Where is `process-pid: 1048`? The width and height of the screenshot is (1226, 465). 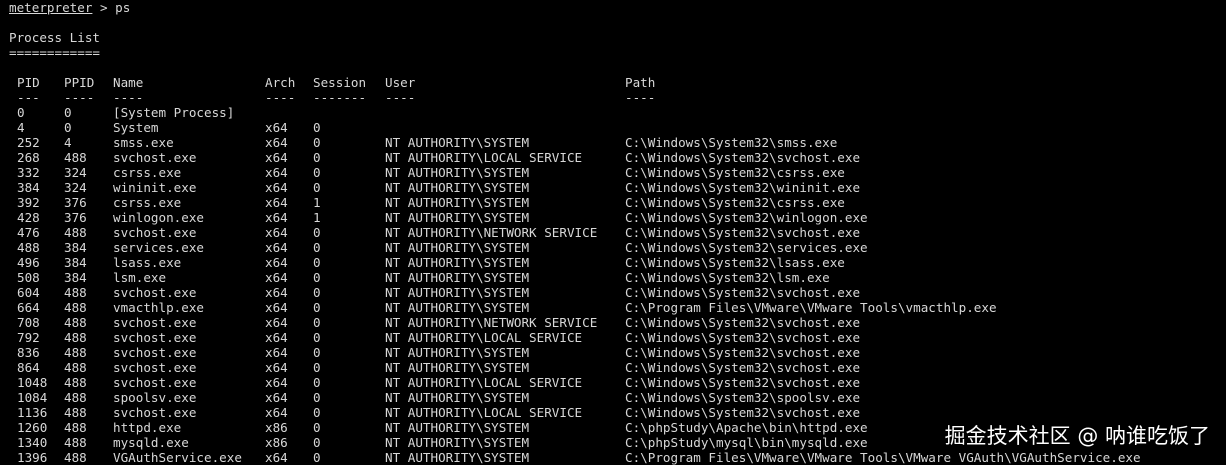
process-pid: 1048 is located at coordinates (32, 382).